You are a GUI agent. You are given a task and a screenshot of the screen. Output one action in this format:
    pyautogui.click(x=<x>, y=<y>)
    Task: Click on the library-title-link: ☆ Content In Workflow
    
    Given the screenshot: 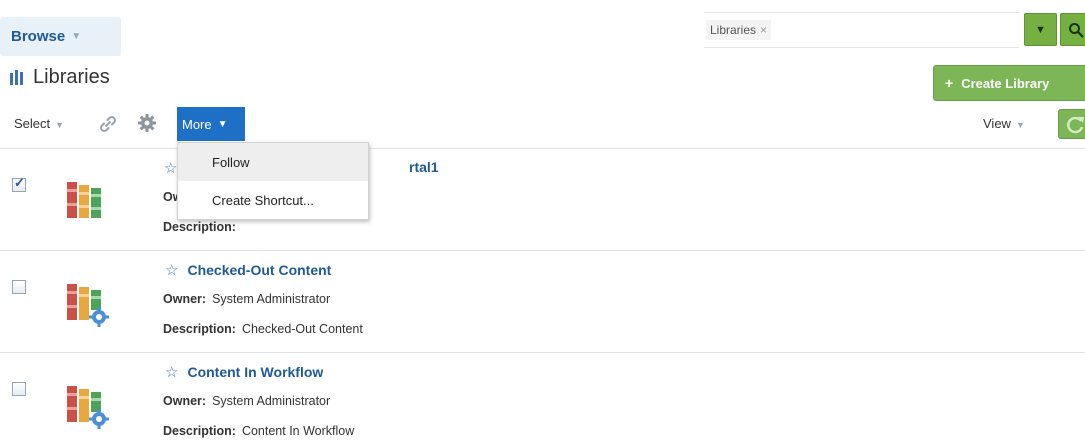 What is the action you would take?
    pyautogui.click(x=244, y=372)
    